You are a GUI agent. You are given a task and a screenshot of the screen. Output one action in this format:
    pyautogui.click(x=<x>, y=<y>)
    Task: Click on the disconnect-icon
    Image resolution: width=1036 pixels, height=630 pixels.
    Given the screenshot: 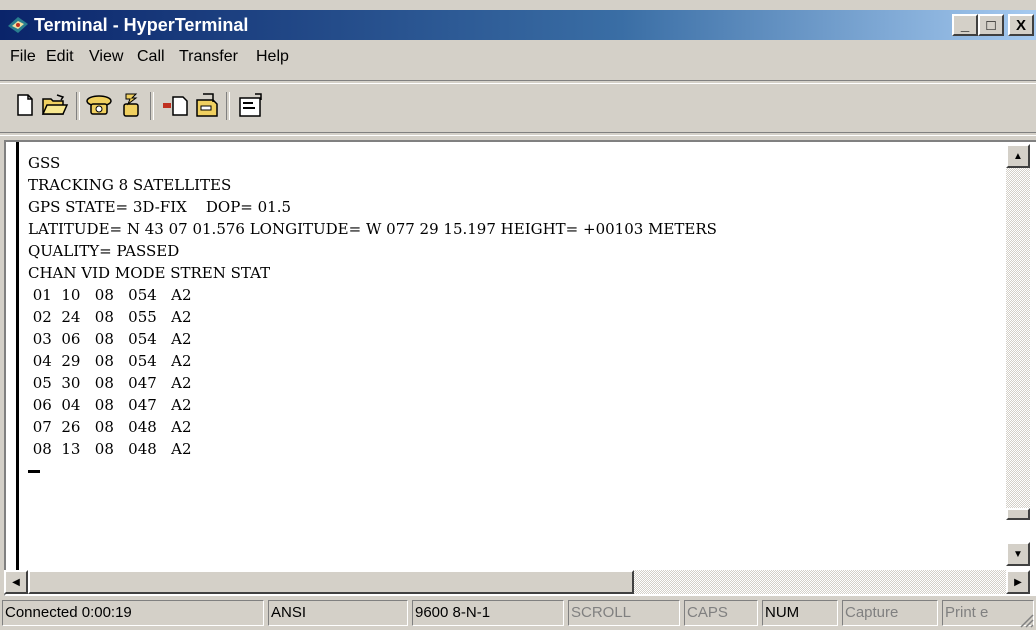 What is the action you would take?
    pyautogui.click(x=131, y=105)
    